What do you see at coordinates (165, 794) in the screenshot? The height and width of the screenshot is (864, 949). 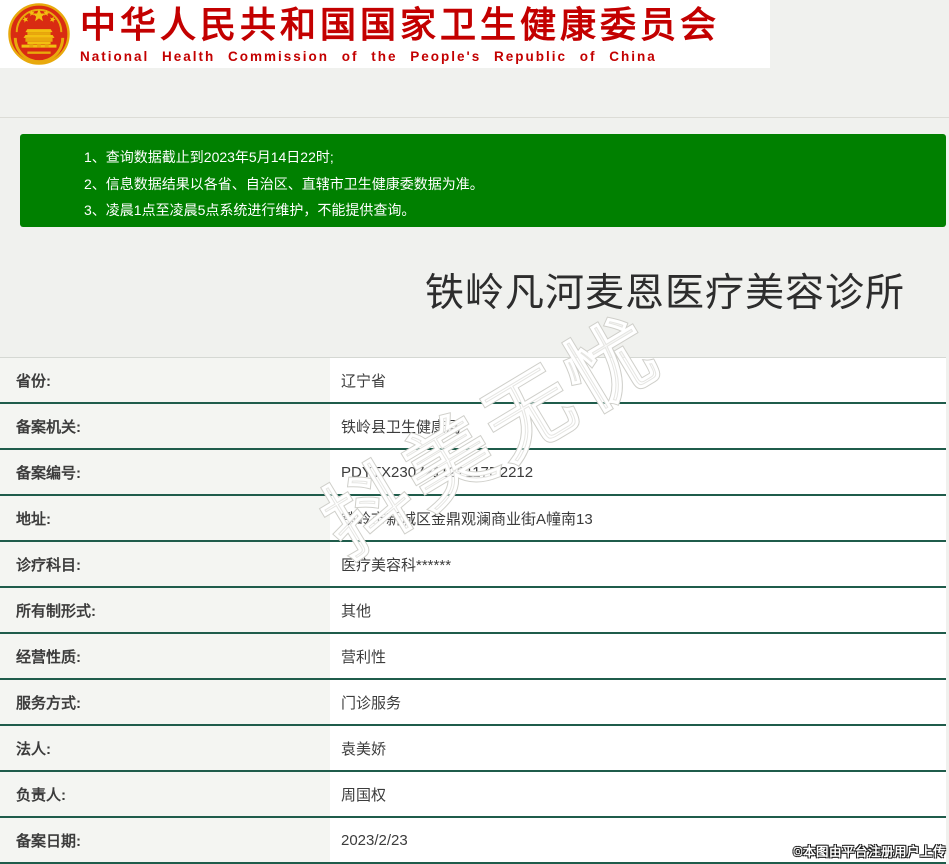 I see `field-label: 负责人:` at bounding box center [165, 794].